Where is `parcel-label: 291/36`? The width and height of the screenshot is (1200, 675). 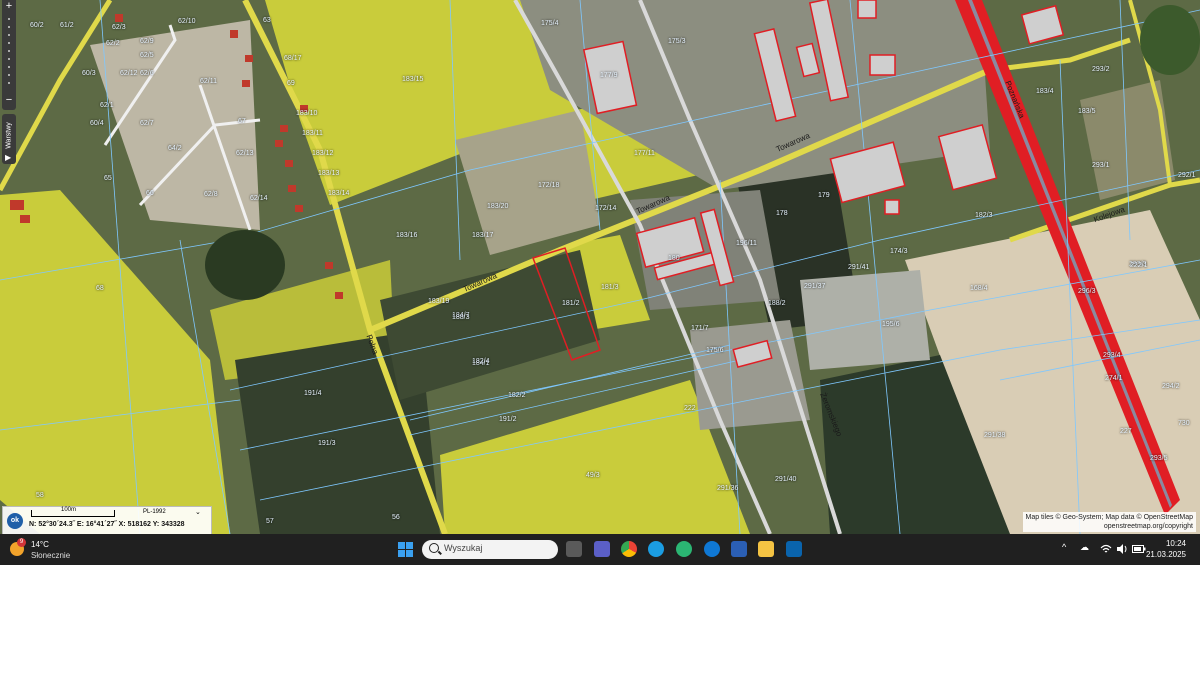
parcel-label: 291/36 is located at coordinates (728, 488).